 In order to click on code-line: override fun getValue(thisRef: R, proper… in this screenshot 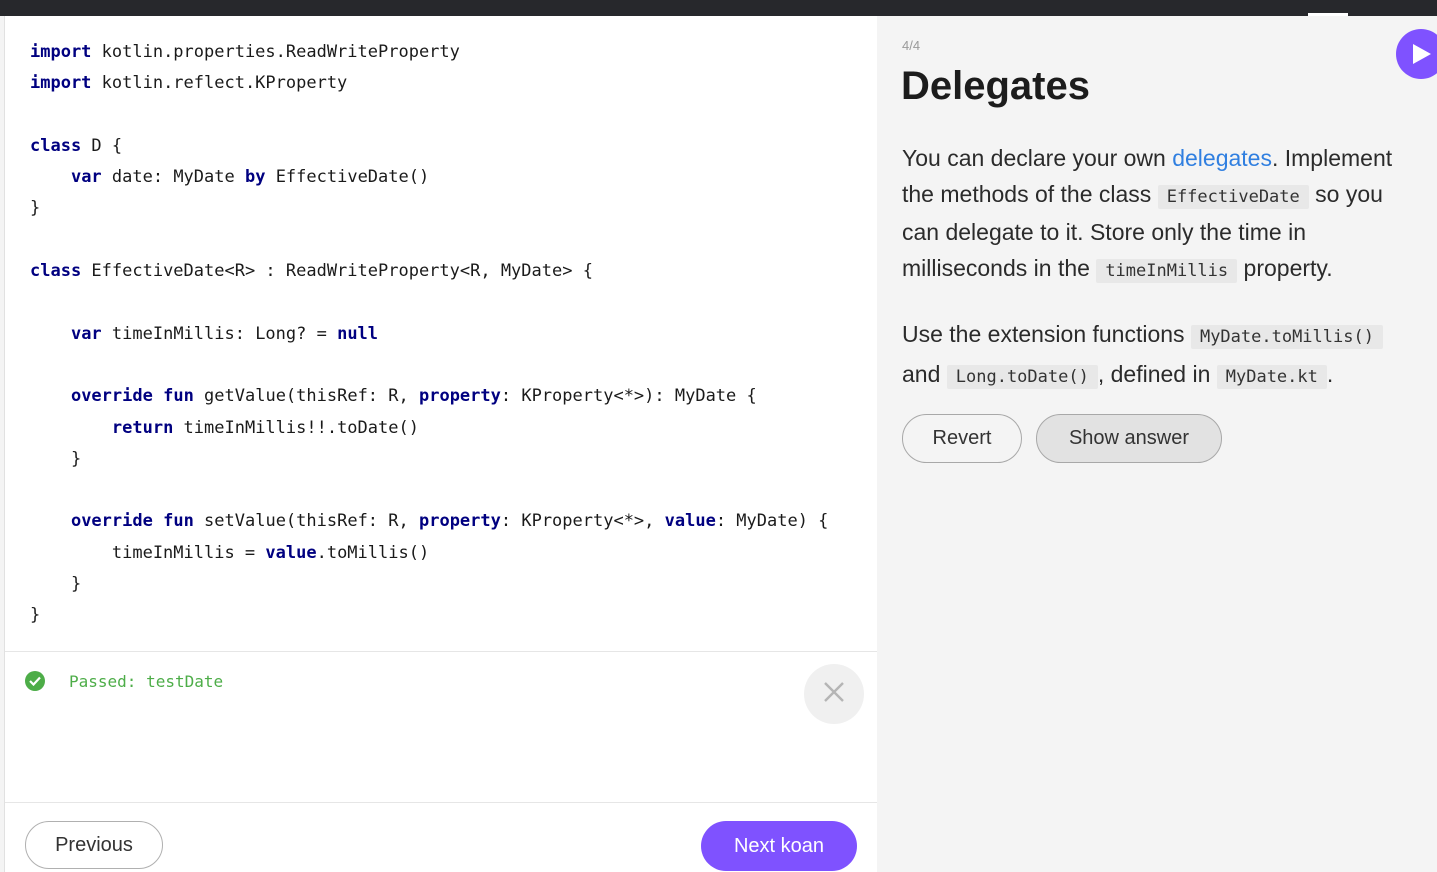, I will do `click(429, 396)`.